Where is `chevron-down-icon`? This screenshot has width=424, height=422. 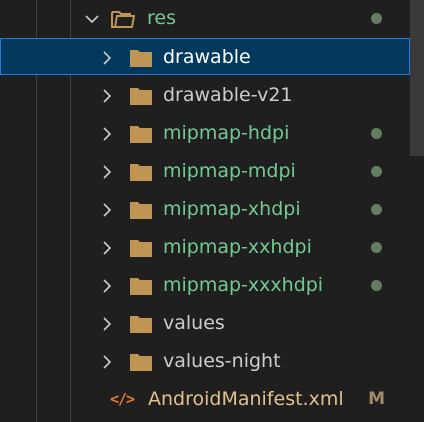
chevron-down-icon is located at coordinates (92, 18).